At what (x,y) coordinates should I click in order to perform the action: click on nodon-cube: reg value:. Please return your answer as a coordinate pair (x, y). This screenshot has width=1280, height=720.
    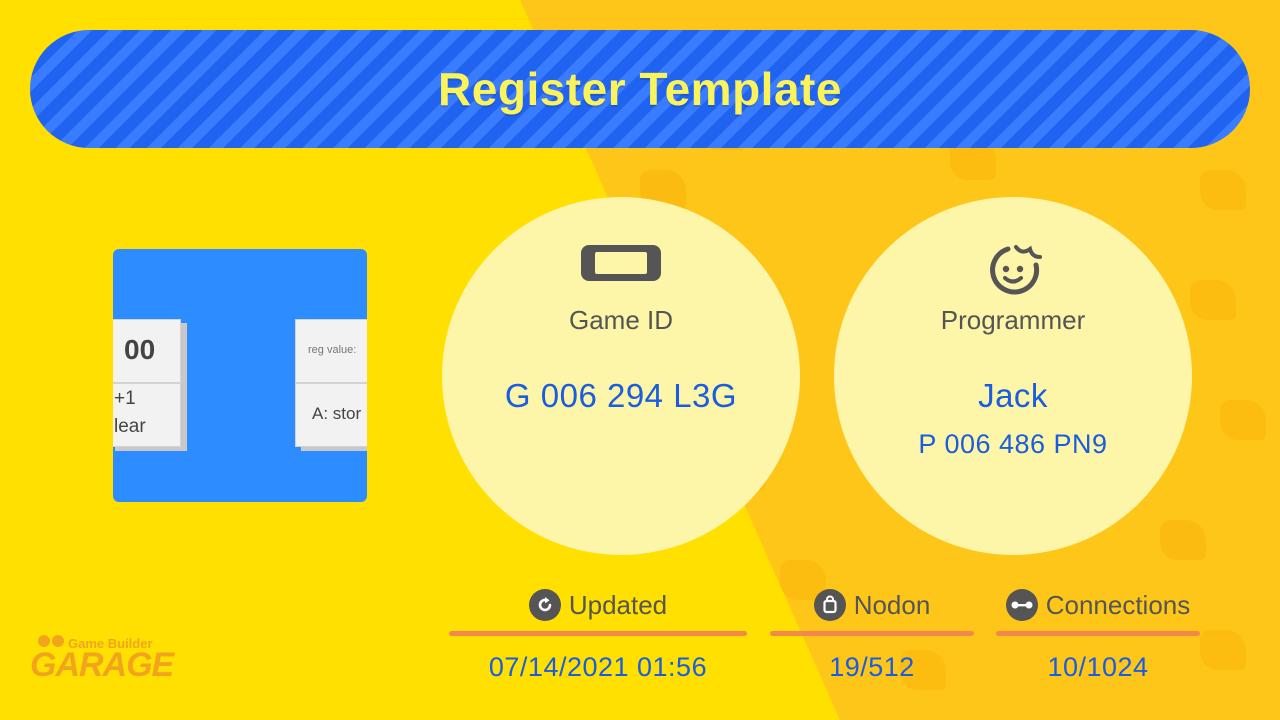
    Looking at the image, I should click on (331, 351).